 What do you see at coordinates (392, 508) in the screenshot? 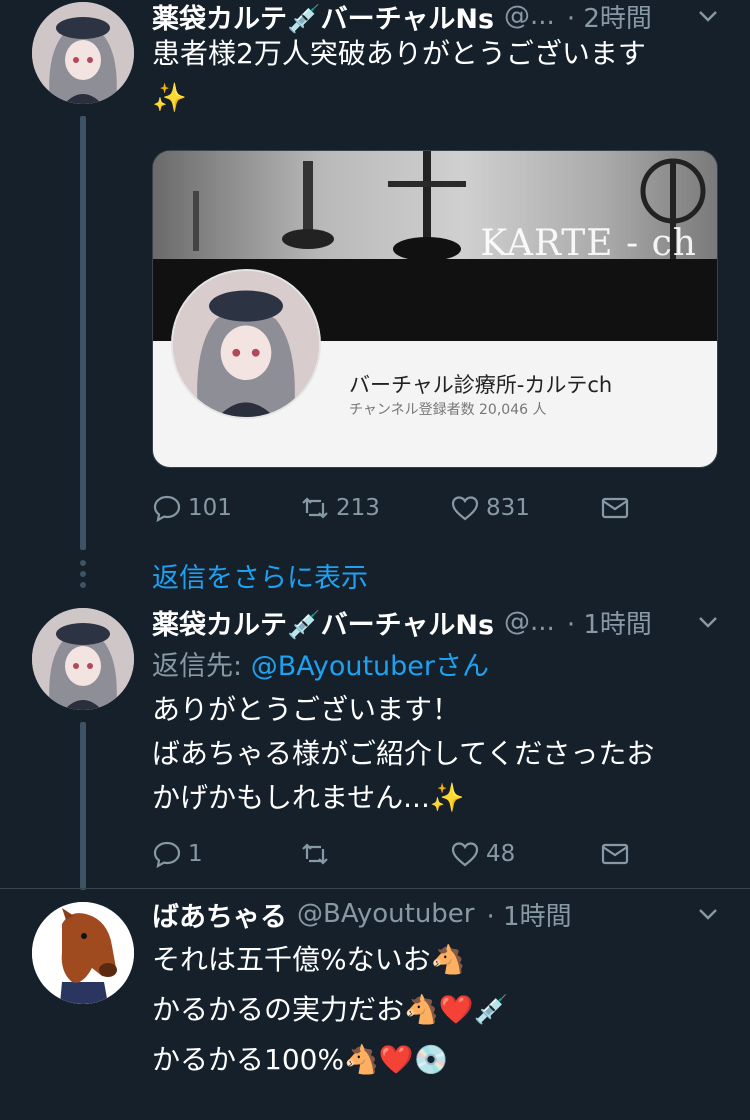
I see `tweet-actions: 101 213 831` at bounding box center [392, 508].